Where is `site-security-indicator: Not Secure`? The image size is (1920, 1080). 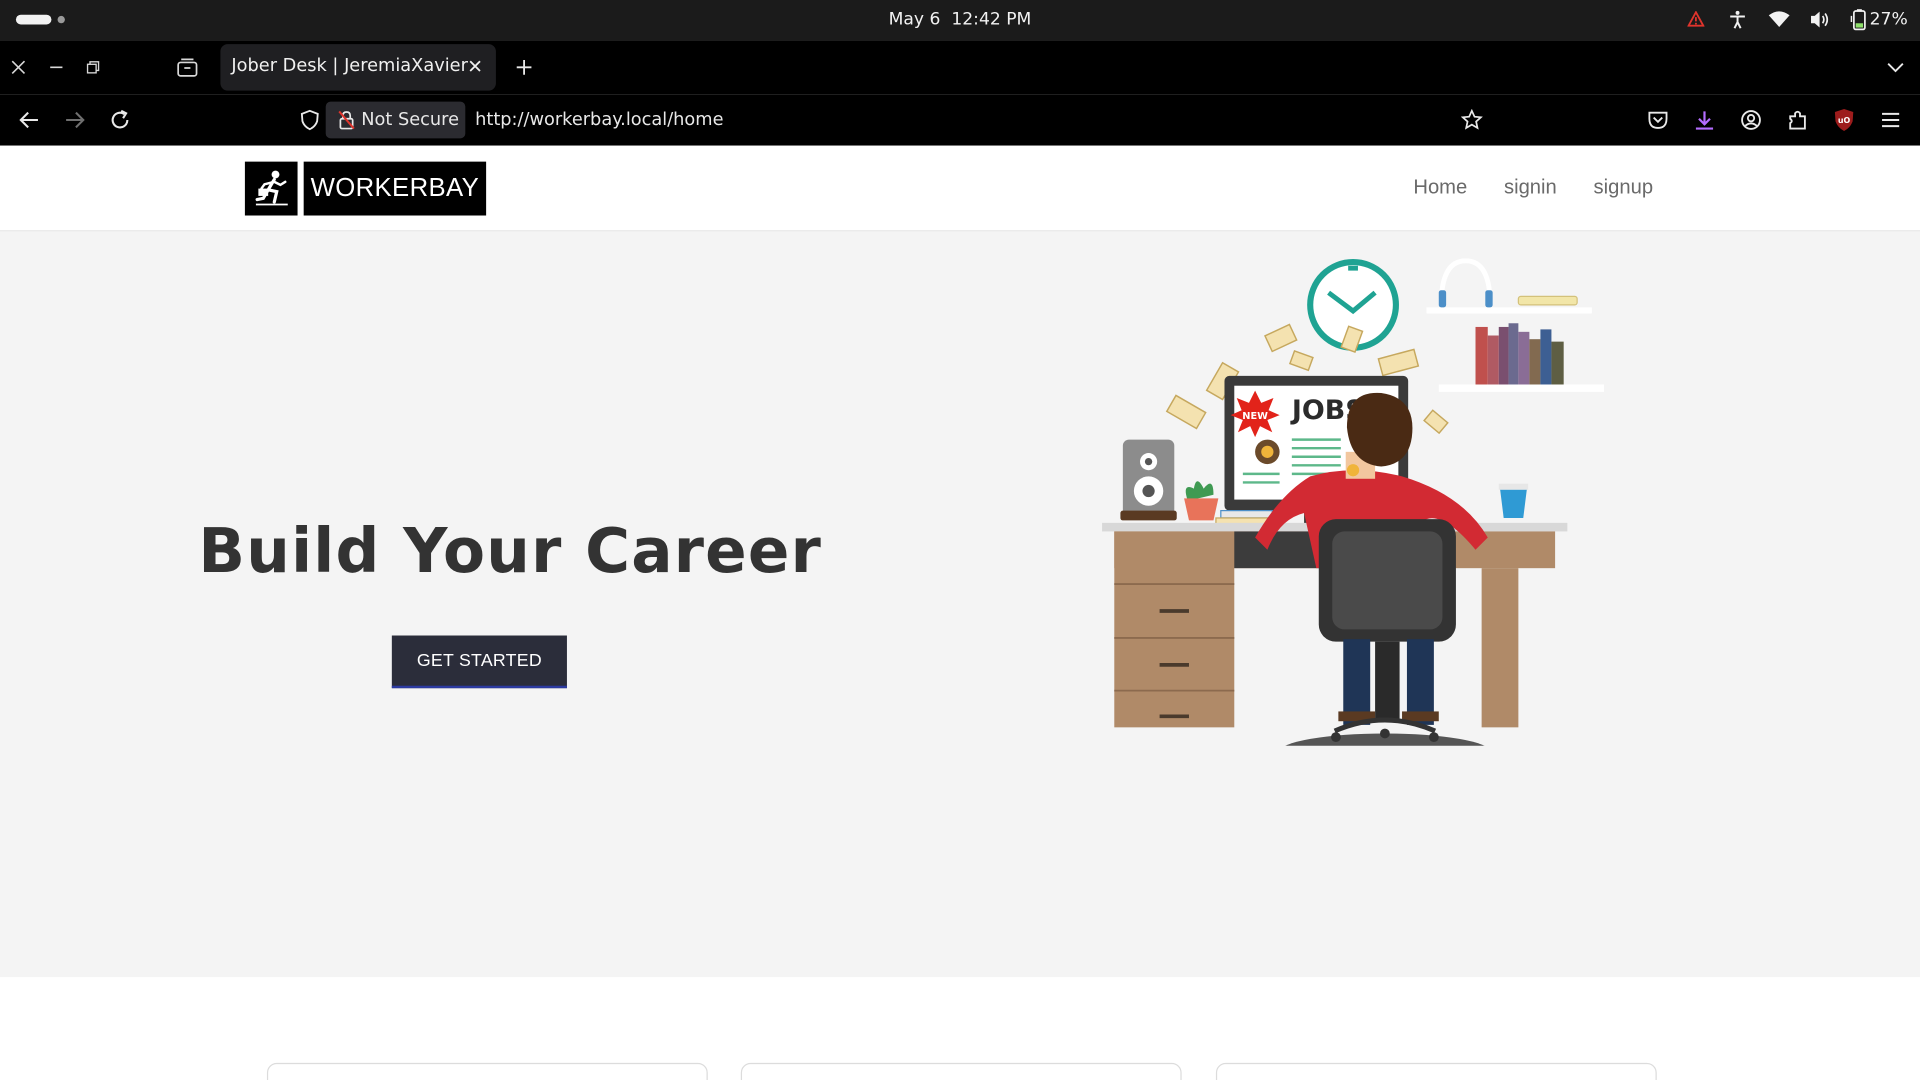
site-security-indicator: Not Secure is located at coordinates (395, 120).